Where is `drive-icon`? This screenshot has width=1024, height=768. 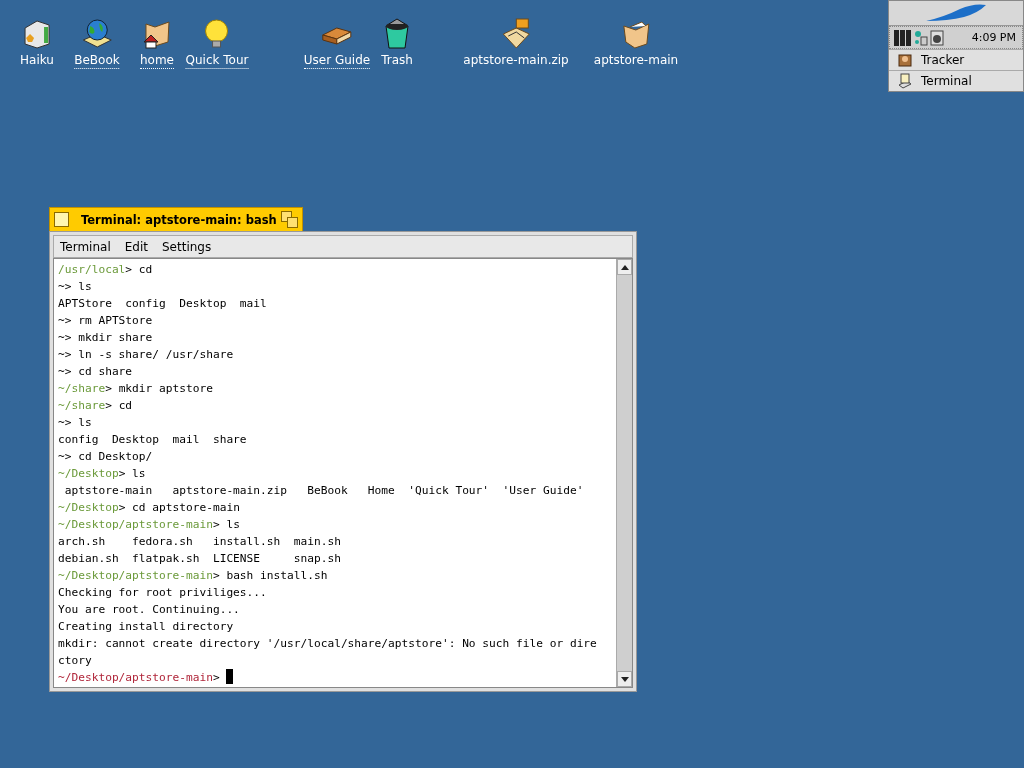
drive-icon is located at coordinates (37, 34).